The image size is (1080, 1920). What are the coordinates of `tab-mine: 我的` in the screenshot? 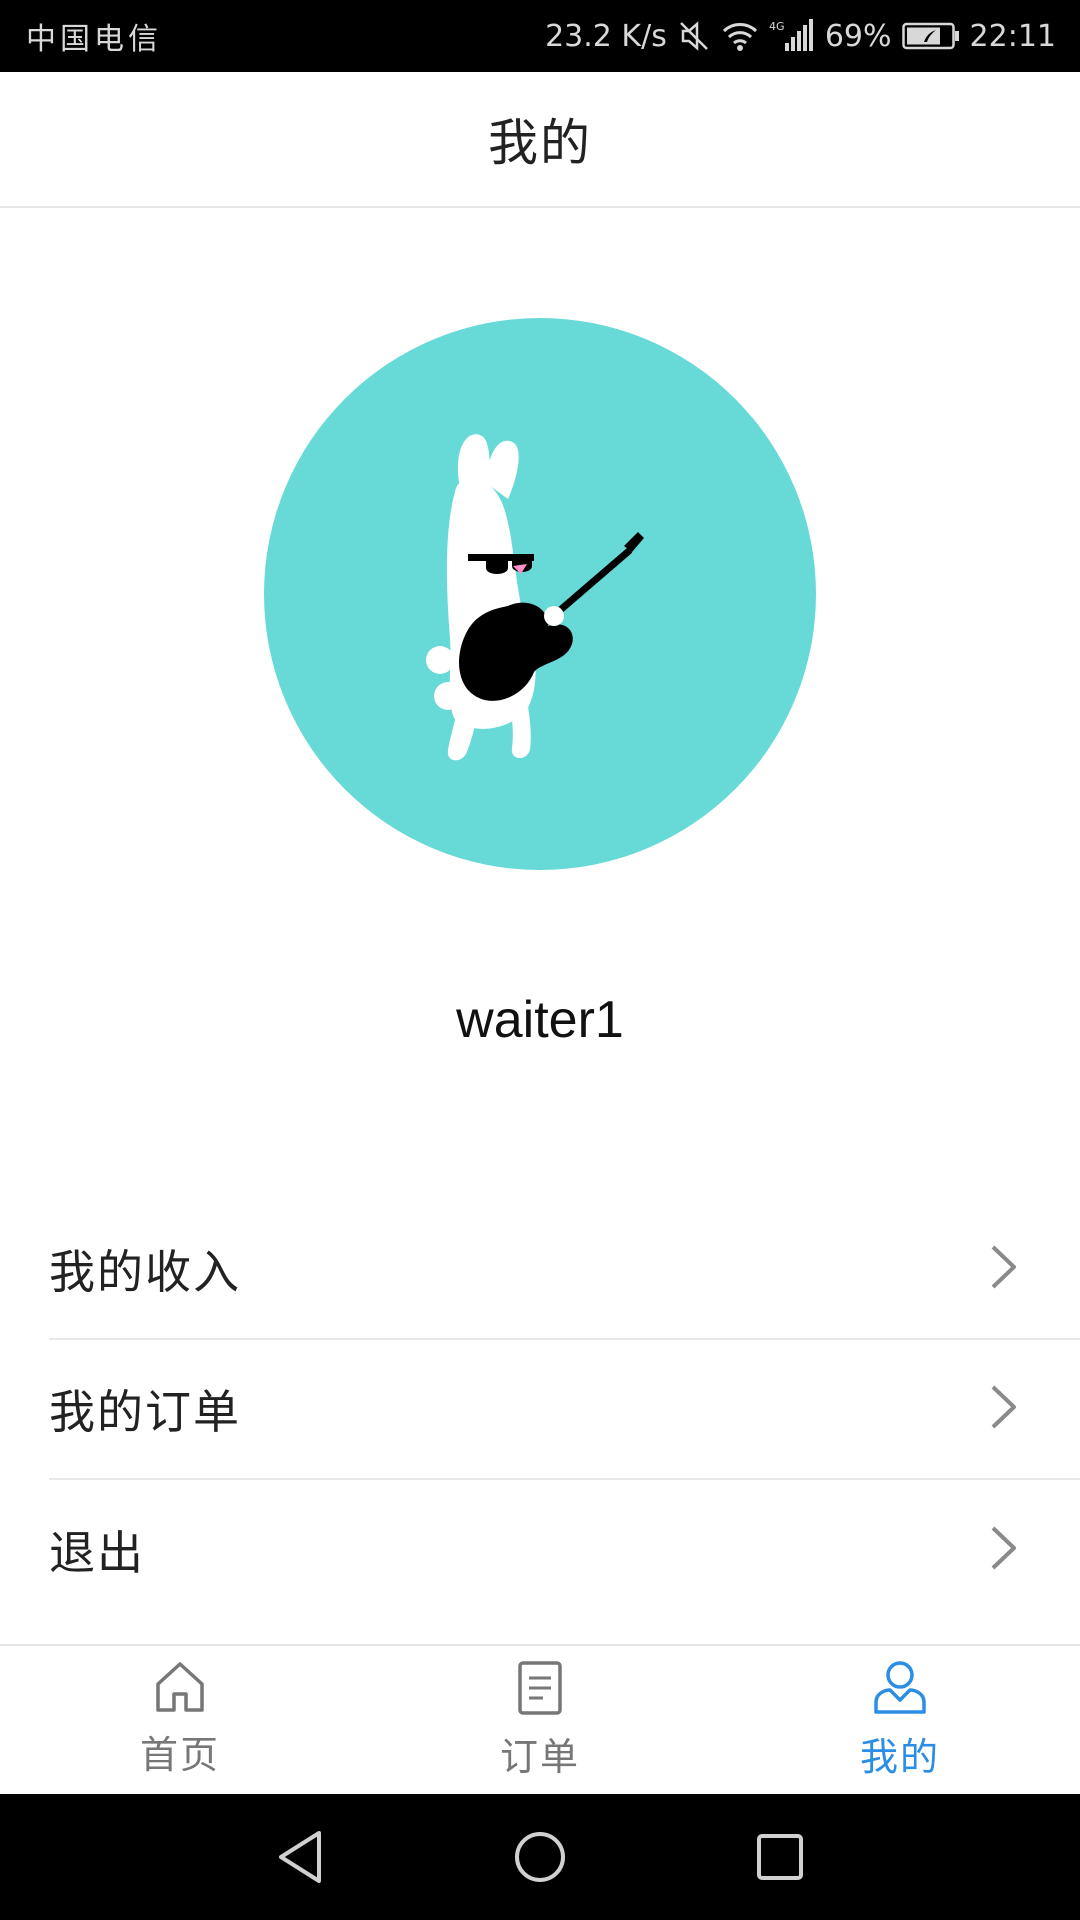 It's located at (900, 1720).